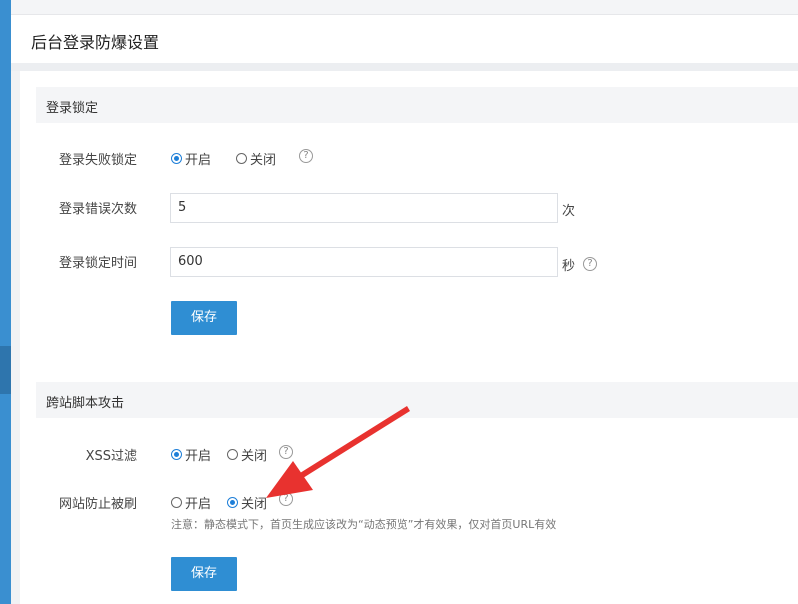 The width and height of the screenshot is (798, 604). Describe the element at coordinates (97, 263) in the screenshot. I see `lock-time-label: 登录锁定时间` at that location.